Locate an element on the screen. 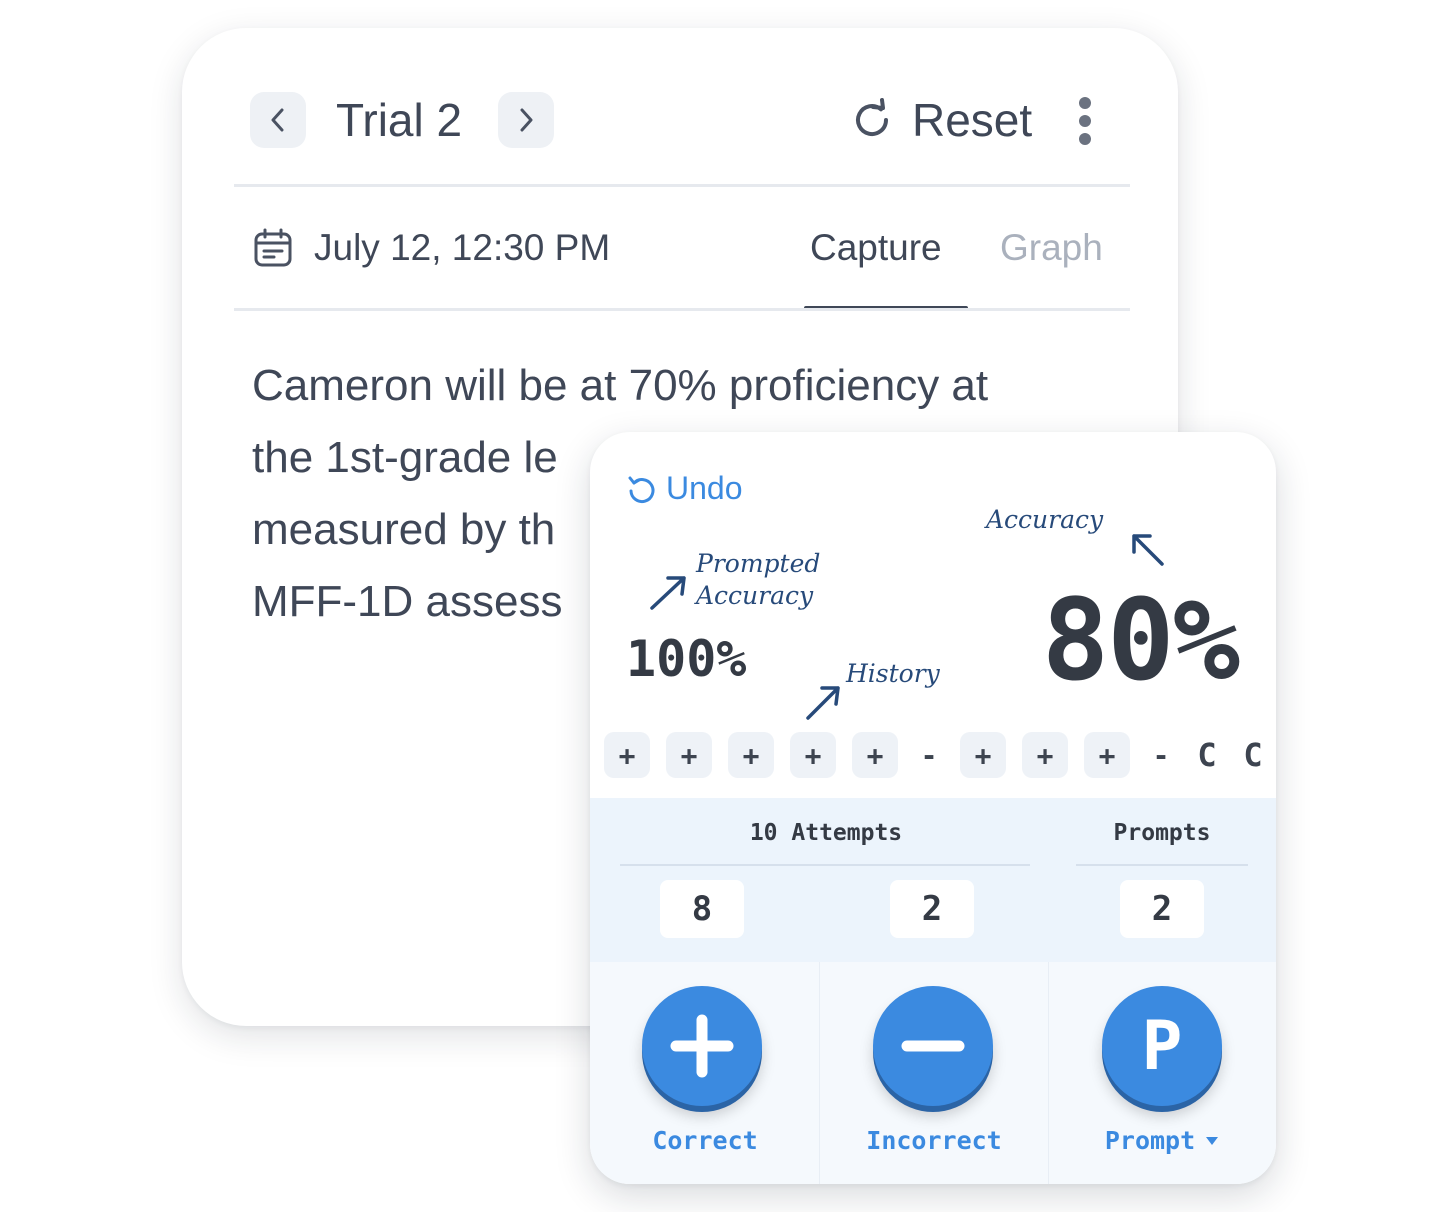 This screenshot has height=1212, width=1450. incorrect-button is located at coordinates (933, 1046).